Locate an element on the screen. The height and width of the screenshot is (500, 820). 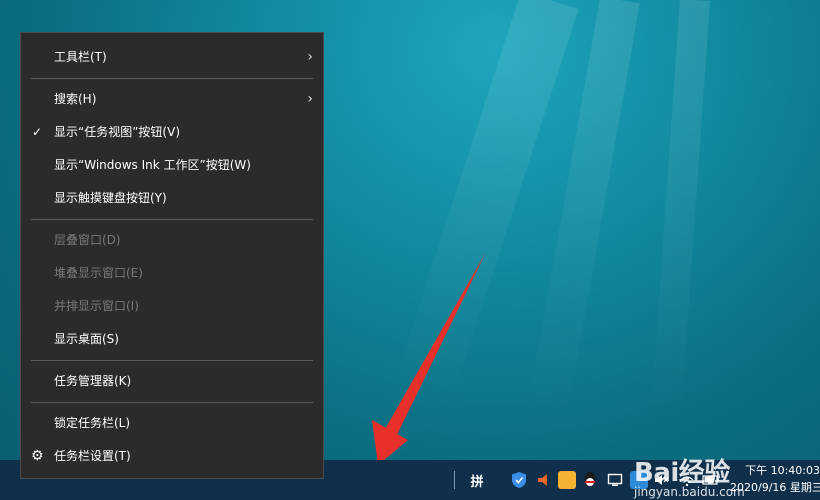
menu-item-cascade-windows: 层叠窗口(D) is located at coordinates (172, 240).